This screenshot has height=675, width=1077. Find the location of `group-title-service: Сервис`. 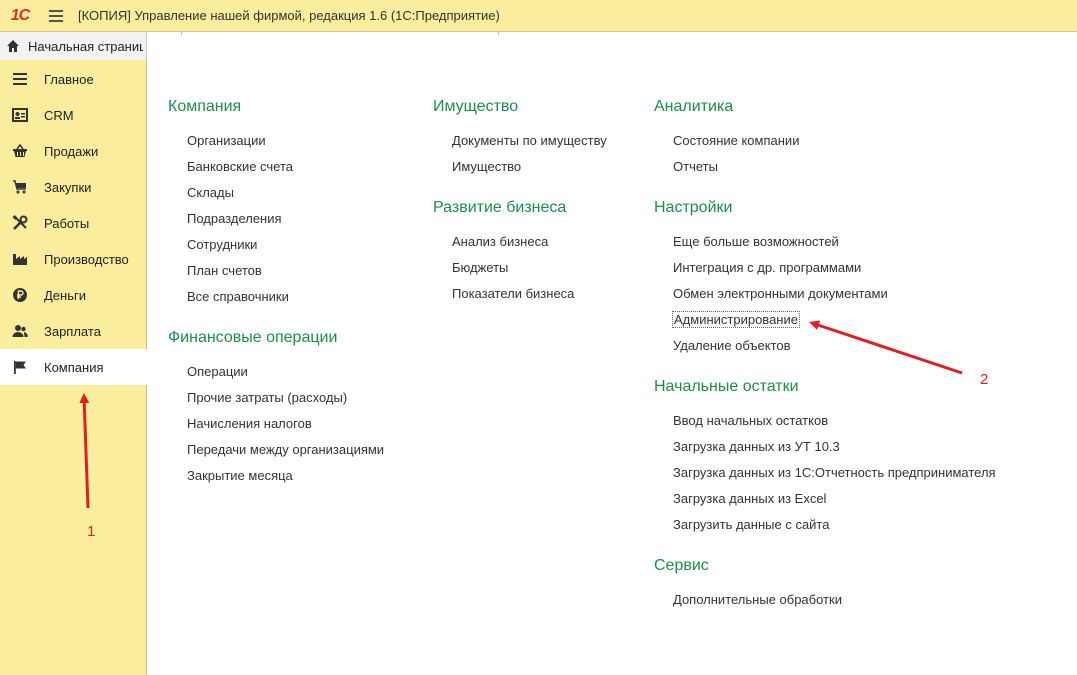

group-title-service: Сервис is located at coordinates (681, 565).